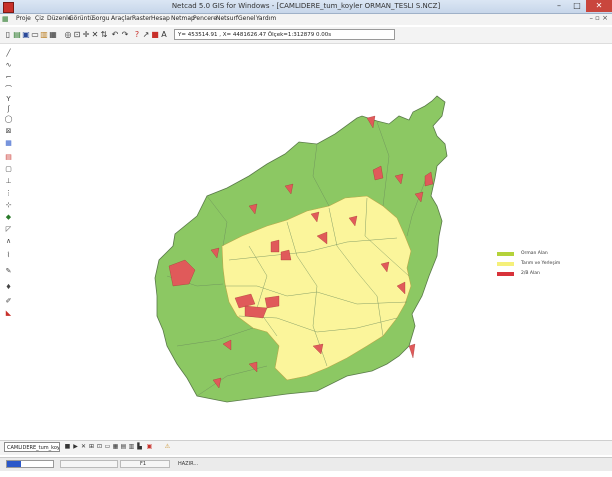 Image resolution: width=612 pixels, height=477 pixels. What do you see at coordinates (68, 34) in the screenshot?
I see `zoom-icon: ◎` at bounding box center [68, 34].